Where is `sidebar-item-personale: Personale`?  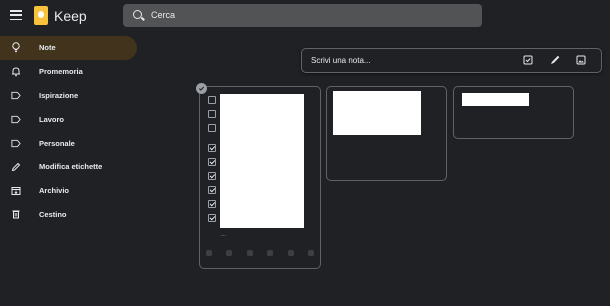 sidebar-item-personale: Personale is located at coordinates (70, 143).